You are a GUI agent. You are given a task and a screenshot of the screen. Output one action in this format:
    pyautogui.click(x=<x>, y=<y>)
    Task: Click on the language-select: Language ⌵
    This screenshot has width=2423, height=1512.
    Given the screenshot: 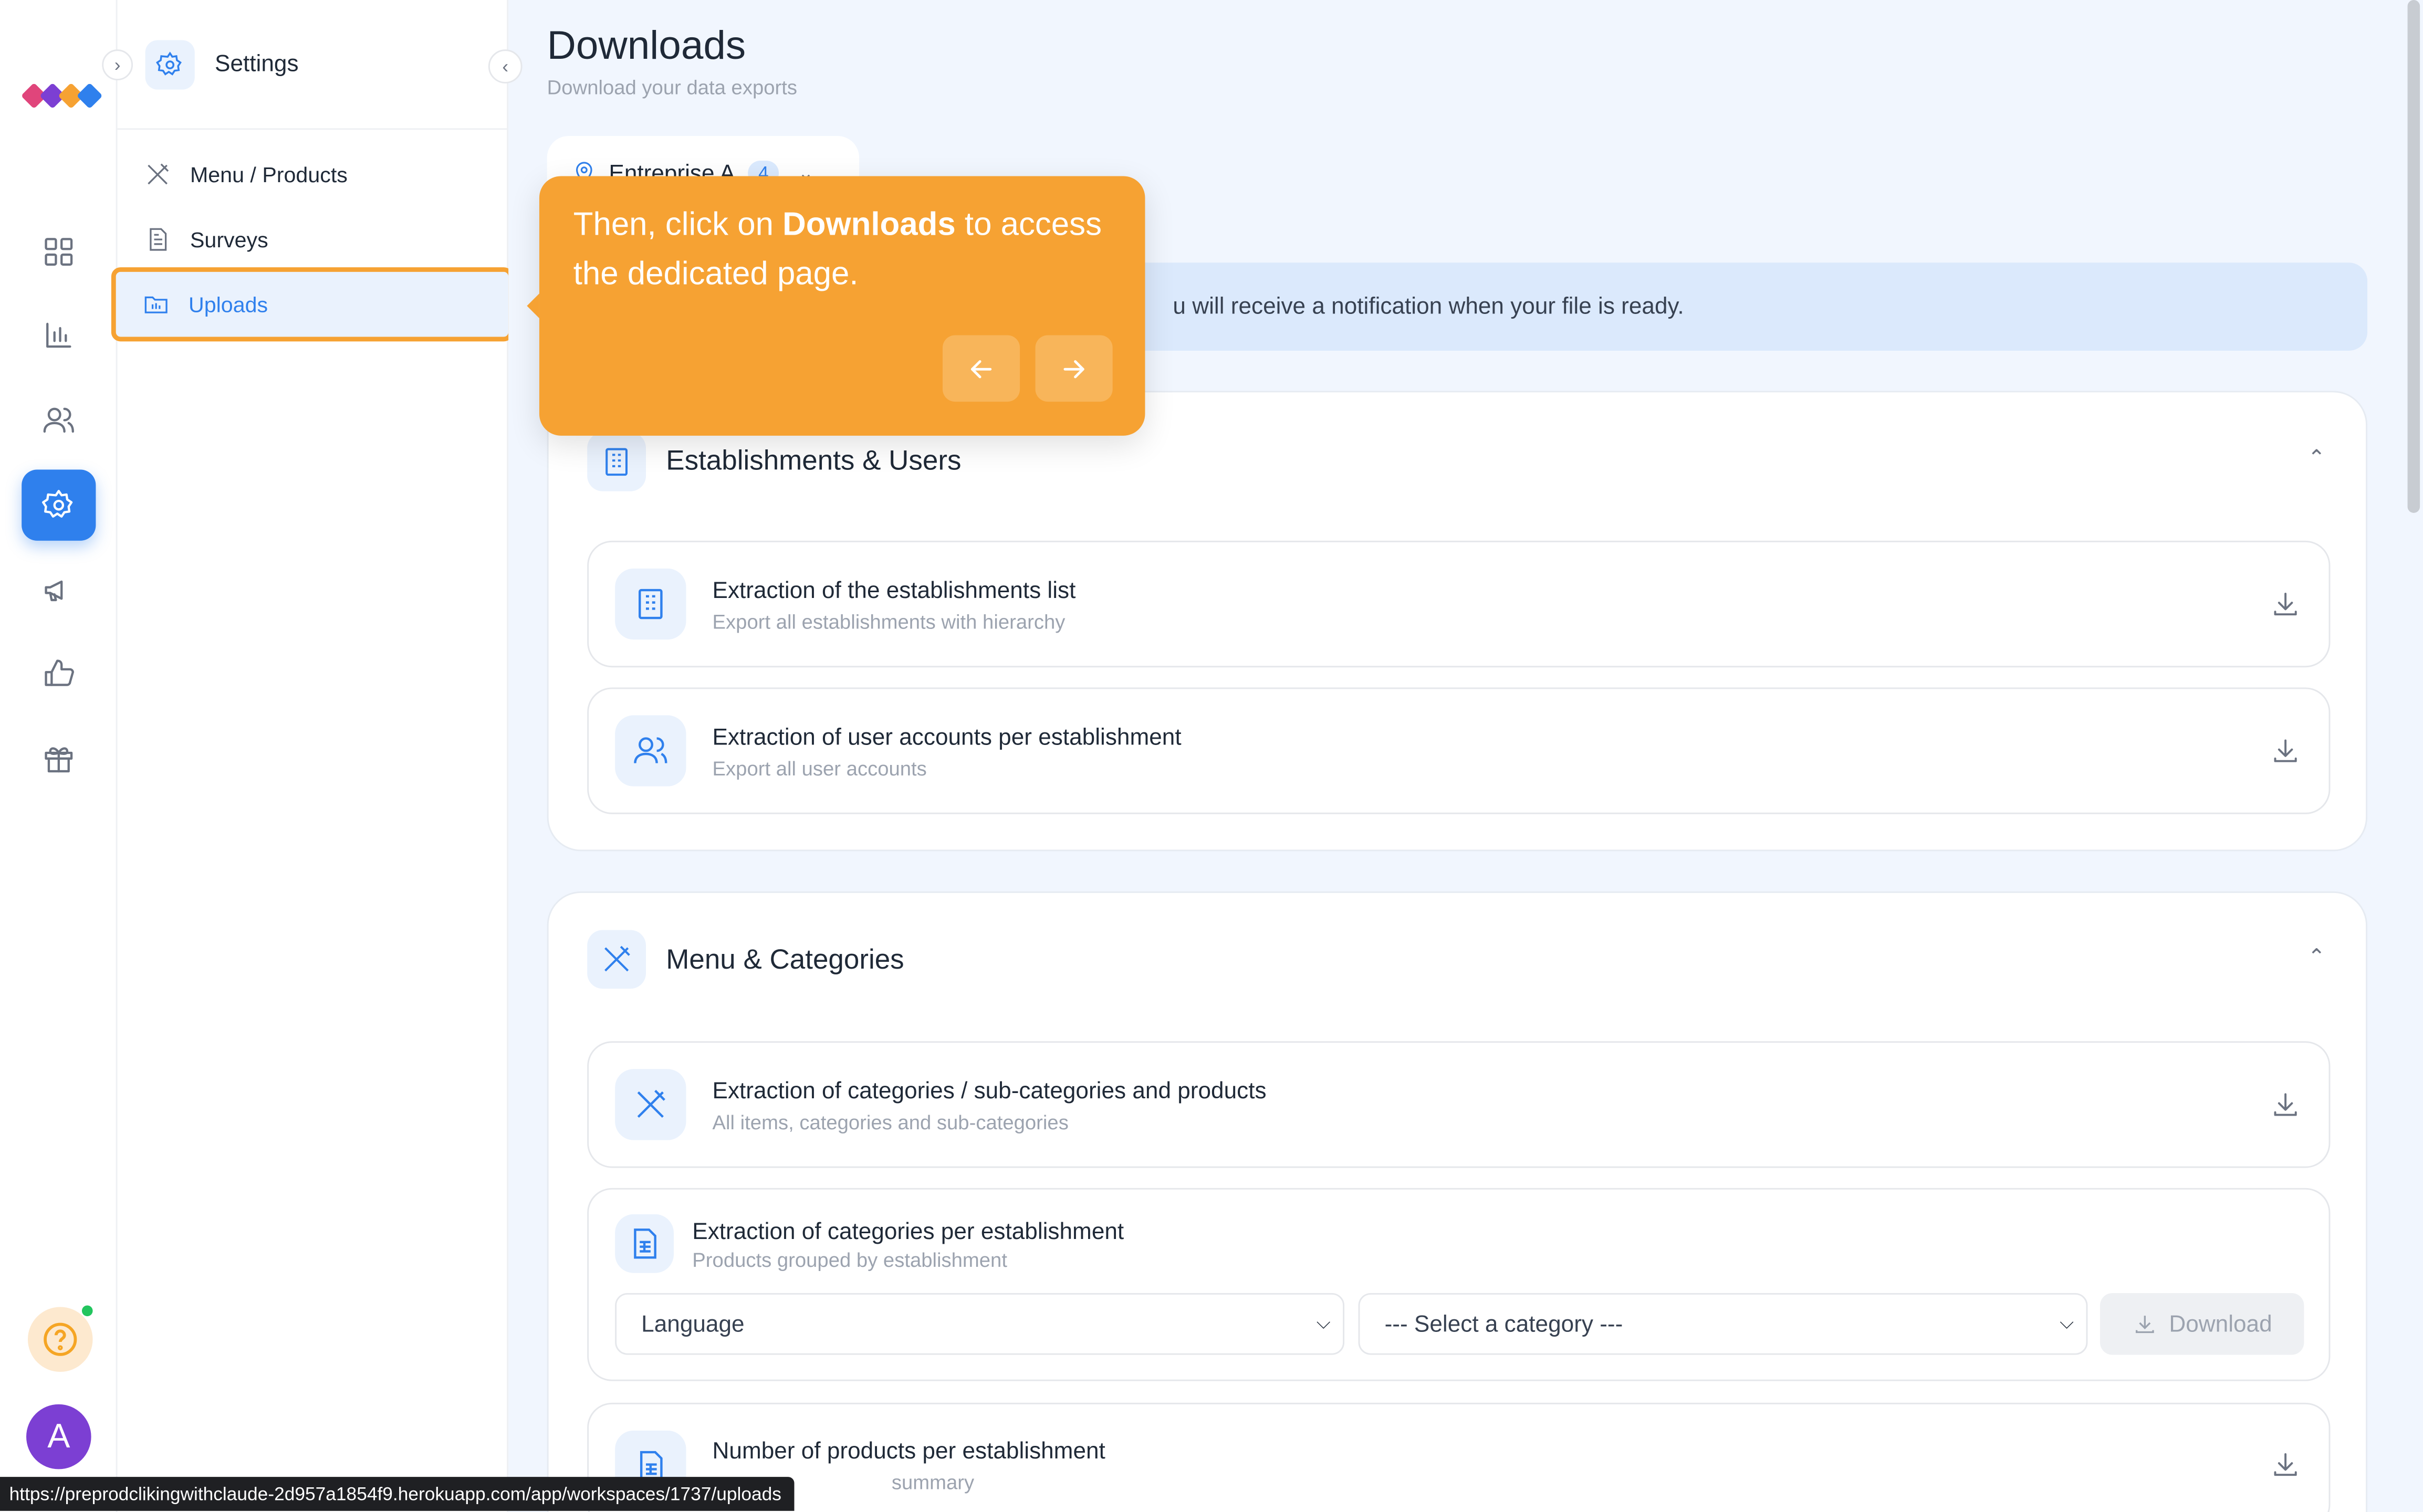 What is the action you would take?
    pyautogui.click(x=980, y=1324)
    